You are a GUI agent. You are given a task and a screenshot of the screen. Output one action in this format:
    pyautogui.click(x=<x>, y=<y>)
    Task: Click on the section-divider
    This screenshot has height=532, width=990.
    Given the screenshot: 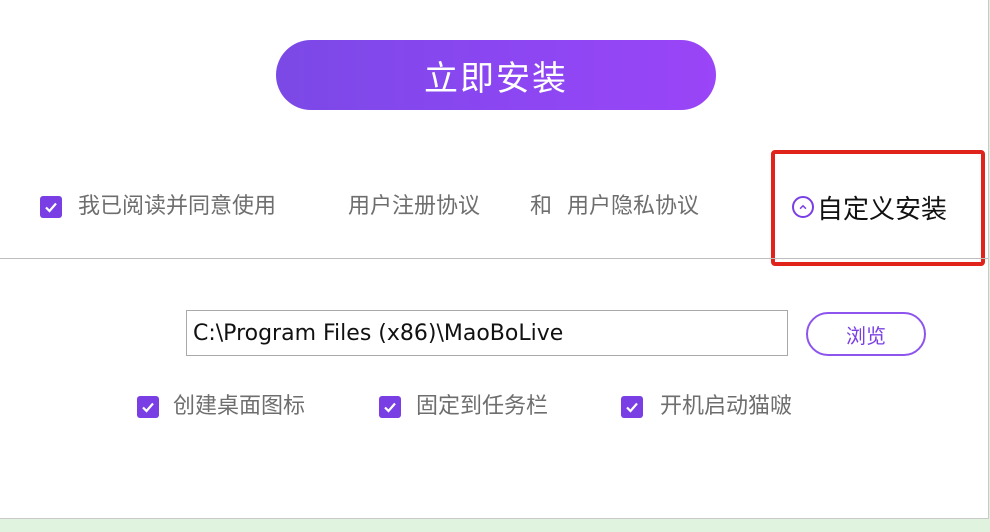 What is the action you would take?
    pyautogui.click(x=494, y=258)
    